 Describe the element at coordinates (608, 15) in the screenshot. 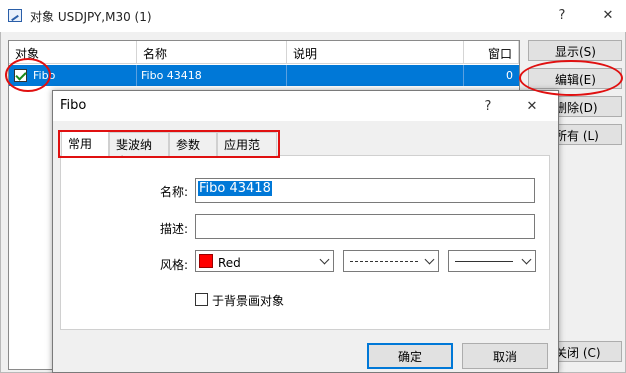

I see `close-window-button: ✕` at that location.